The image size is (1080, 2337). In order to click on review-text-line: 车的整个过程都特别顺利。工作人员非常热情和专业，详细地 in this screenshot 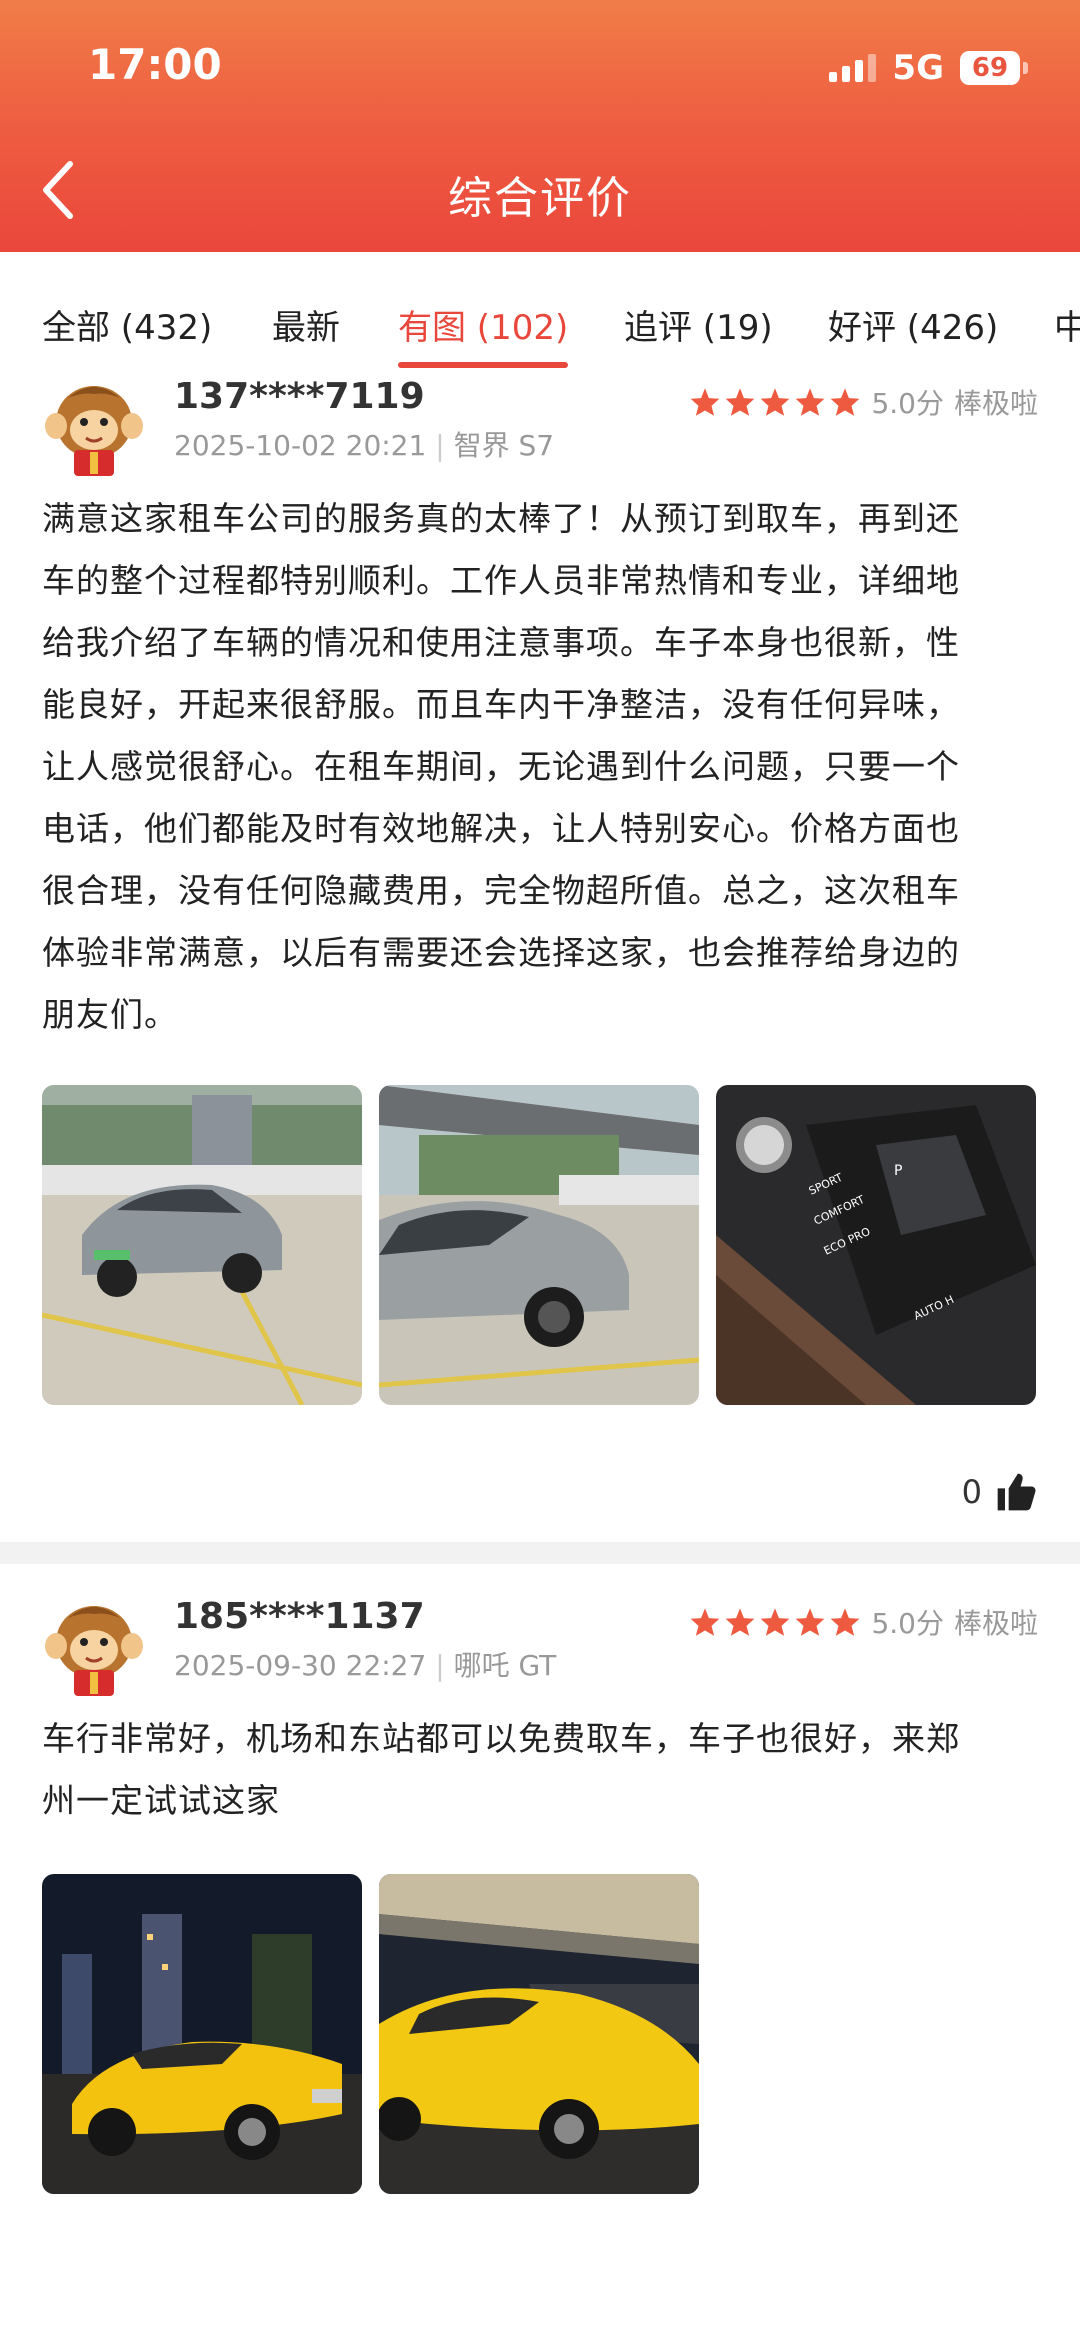, I will do `click(501, 580)`.